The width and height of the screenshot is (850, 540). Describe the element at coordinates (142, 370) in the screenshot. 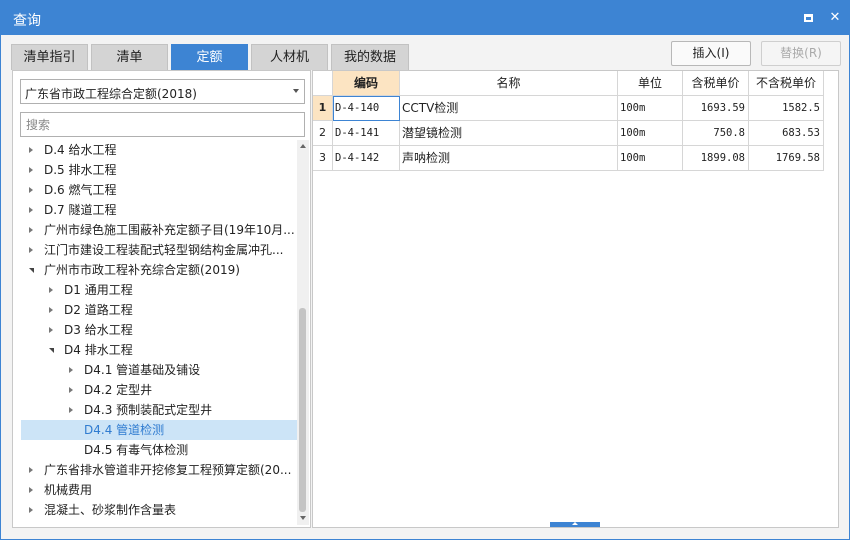

I see `tree-item-label: D4.1 管道基础及铺设` at that location.